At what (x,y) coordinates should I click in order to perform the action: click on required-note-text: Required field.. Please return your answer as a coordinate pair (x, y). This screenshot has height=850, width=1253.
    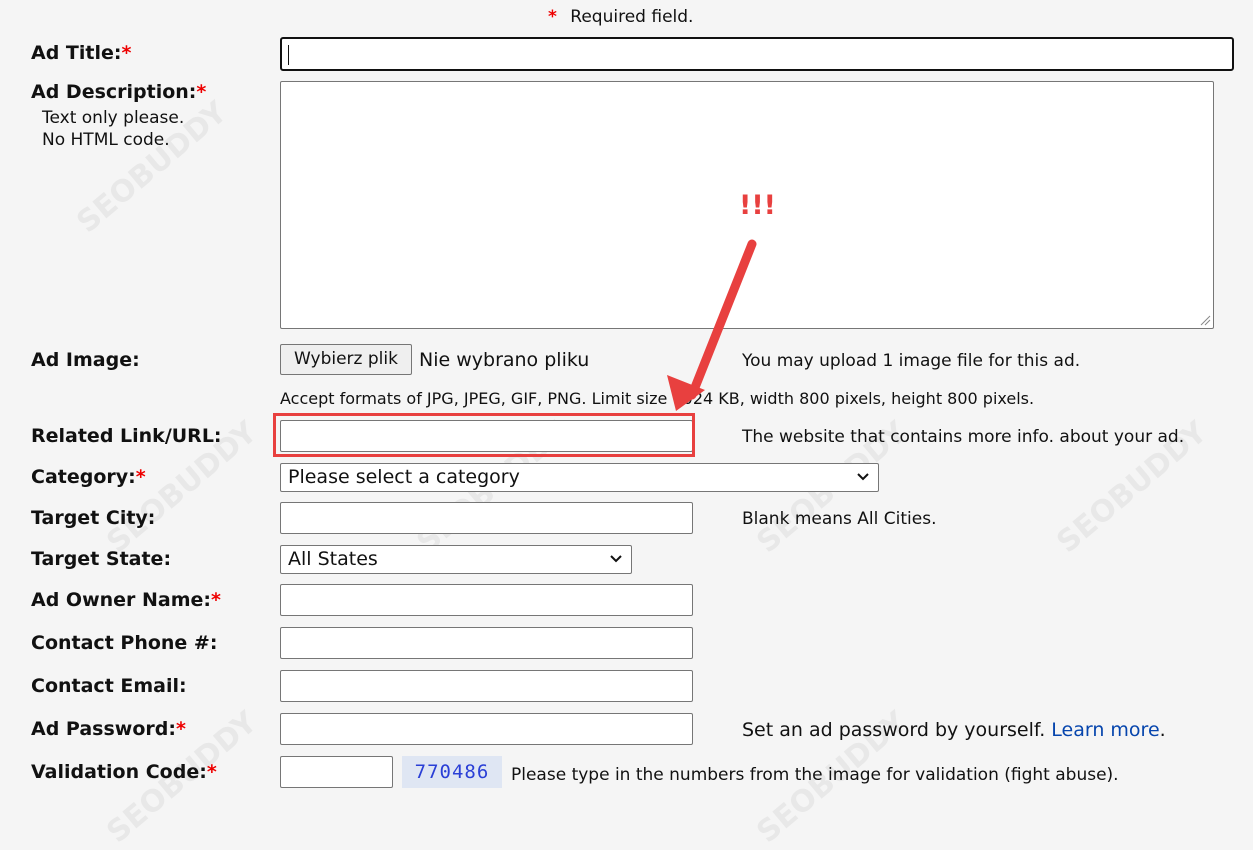
    Looking at the image, I should click on (632, 17).